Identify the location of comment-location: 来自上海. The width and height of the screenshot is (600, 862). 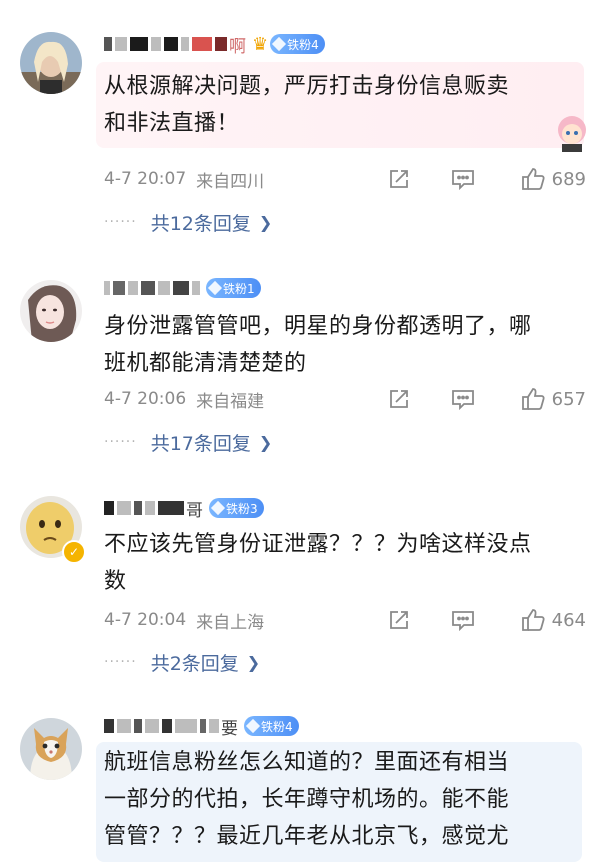
(230, 622).